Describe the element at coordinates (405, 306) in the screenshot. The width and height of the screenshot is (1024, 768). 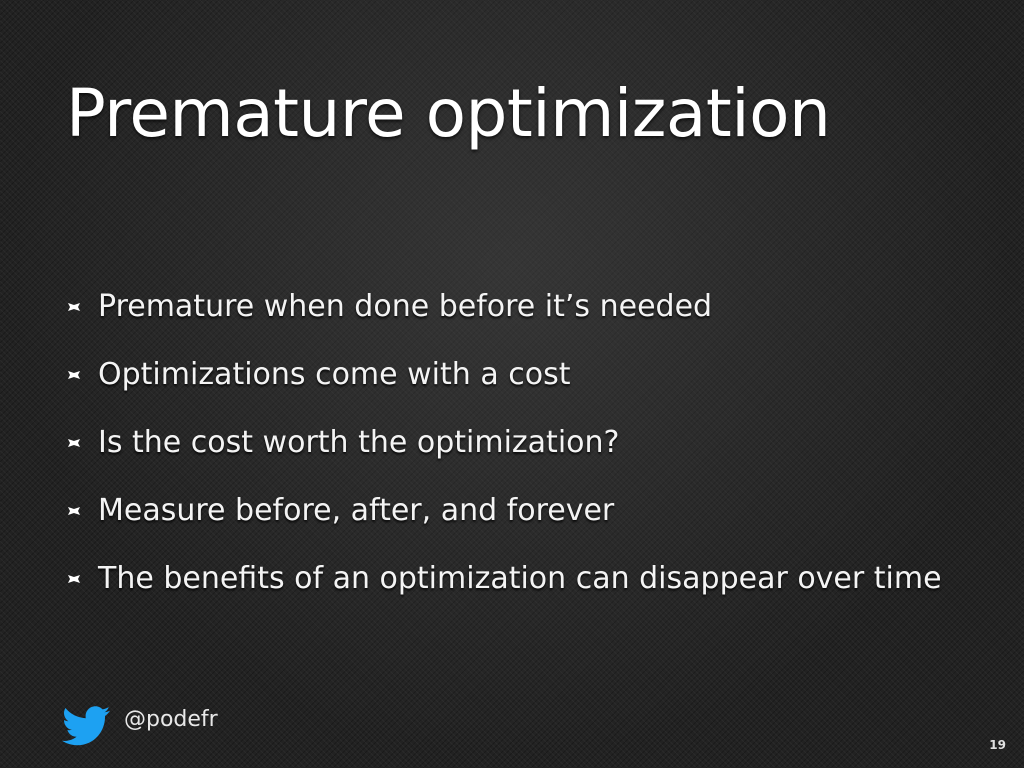
I see `bullet-text: Premature when done before it’s needed` at that location.